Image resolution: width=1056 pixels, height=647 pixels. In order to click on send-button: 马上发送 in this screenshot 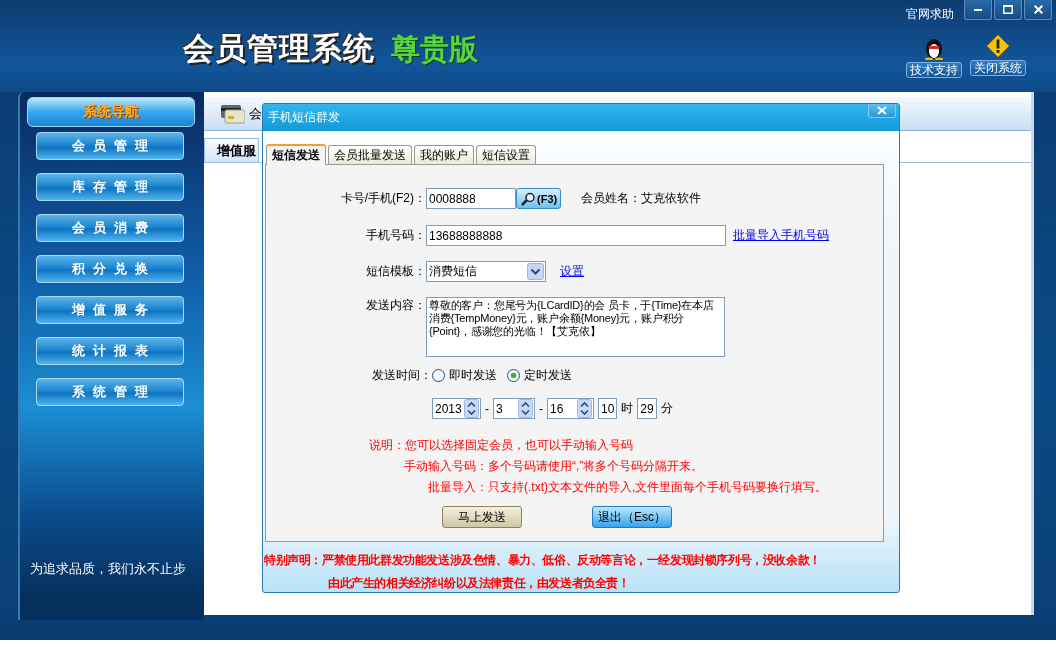, I will do `click(482, 517)`.